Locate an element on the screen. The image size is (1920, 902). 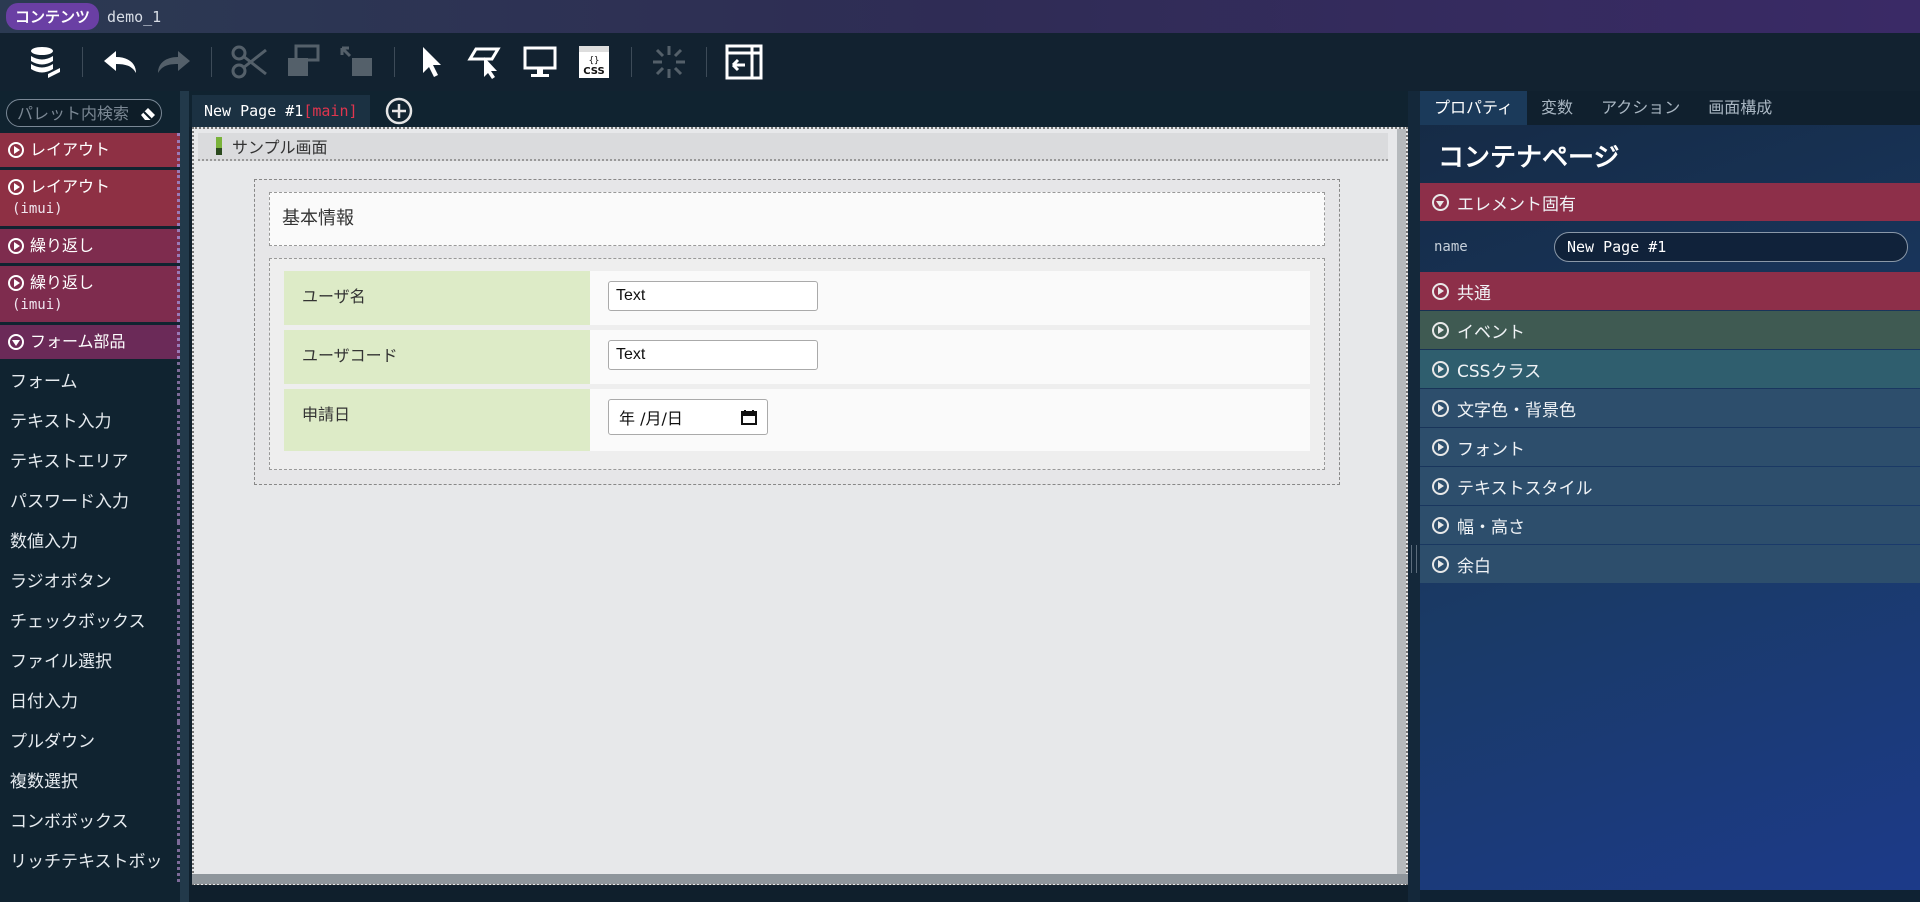
palette-item-number: 数値入力 is located at coordinates (90, 542).